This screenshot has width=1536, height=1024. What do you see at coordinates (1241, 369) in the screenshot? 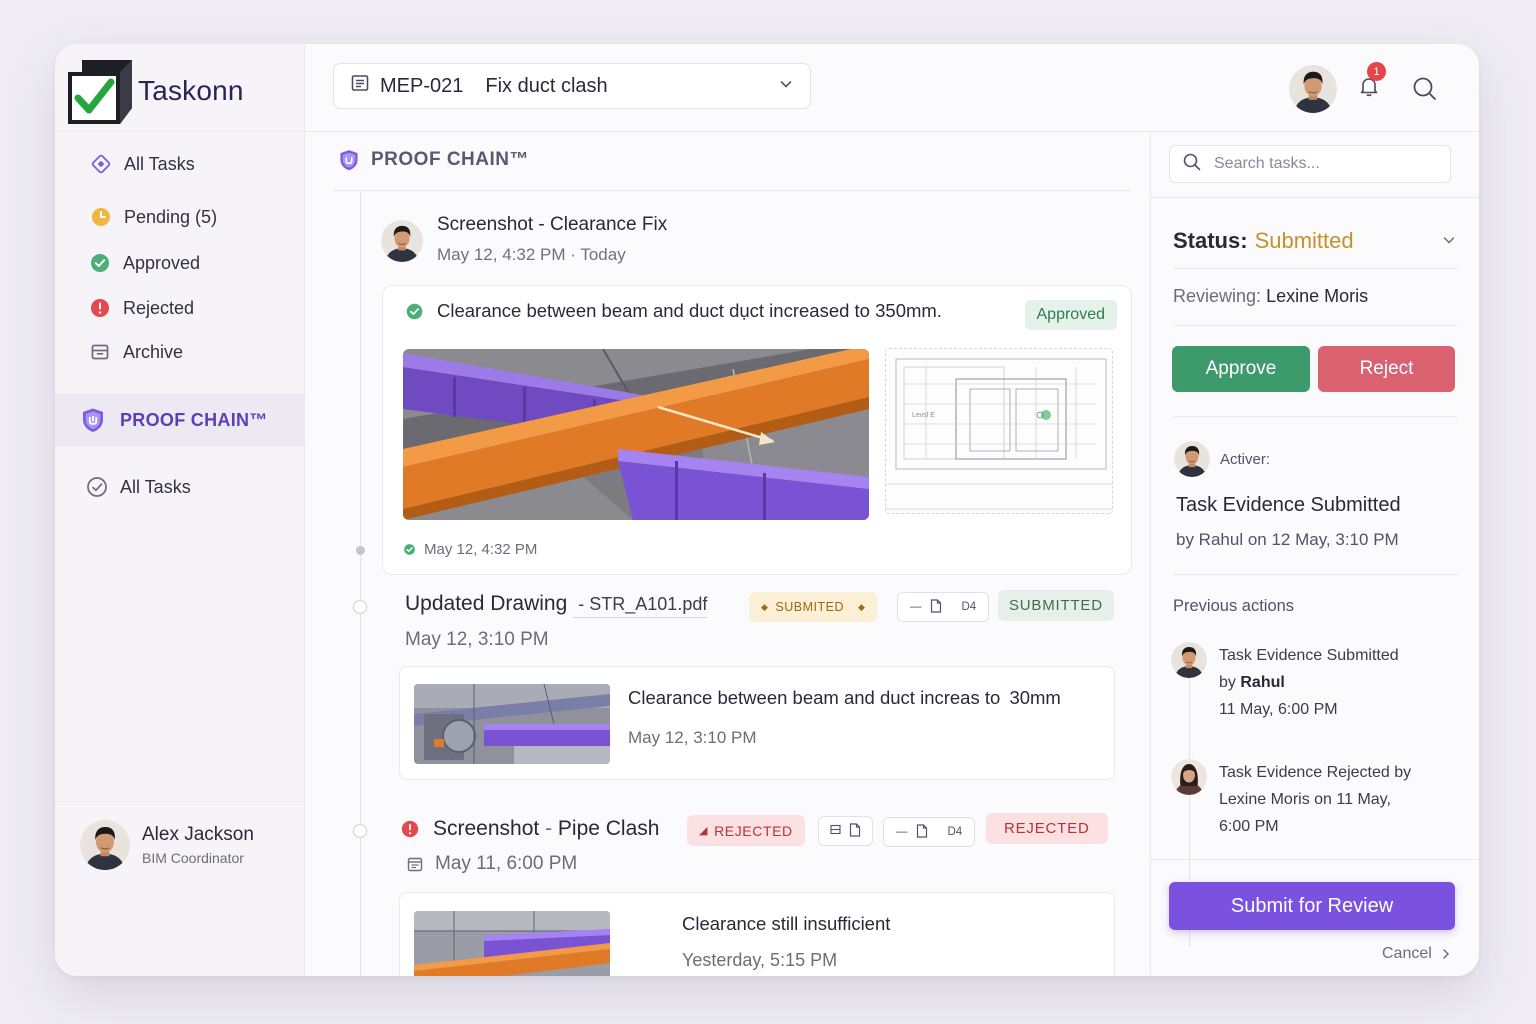
I see `approve-button: Approve` at bounding box center [1241, 369].